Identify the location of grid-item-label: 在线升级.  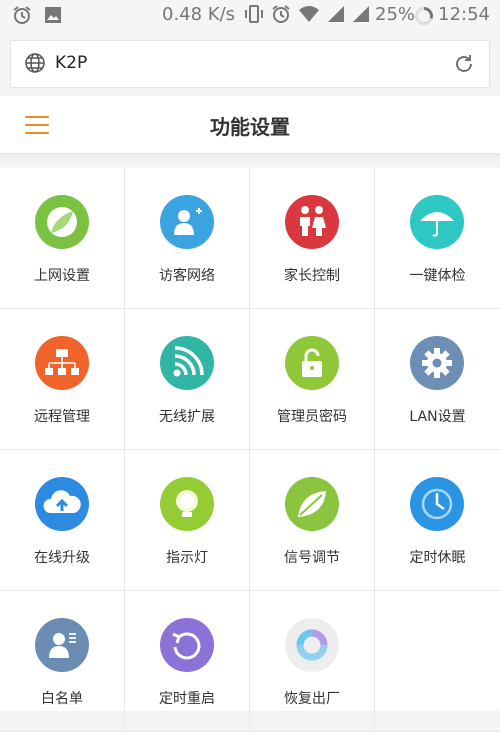
(62, 558).